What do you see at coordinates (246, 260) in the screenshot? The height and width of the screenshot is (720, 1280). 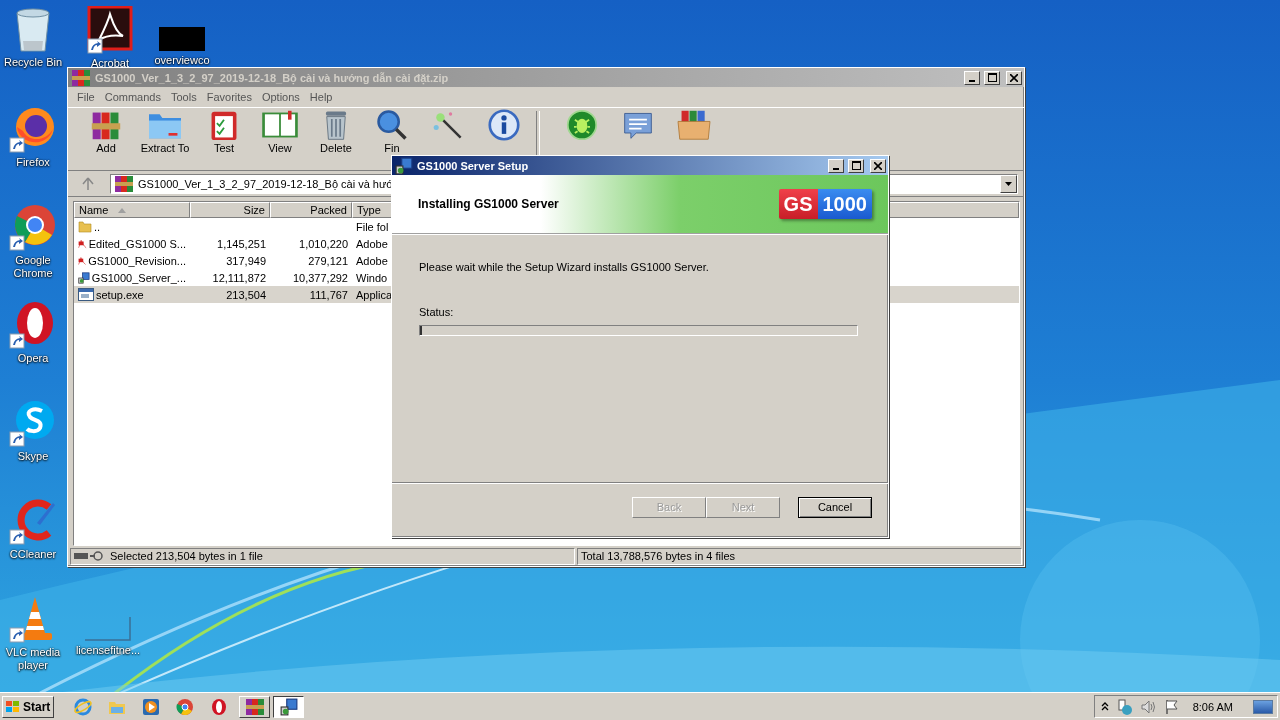 I see `table-cell: 317,949` at bounding box center [246, 260].